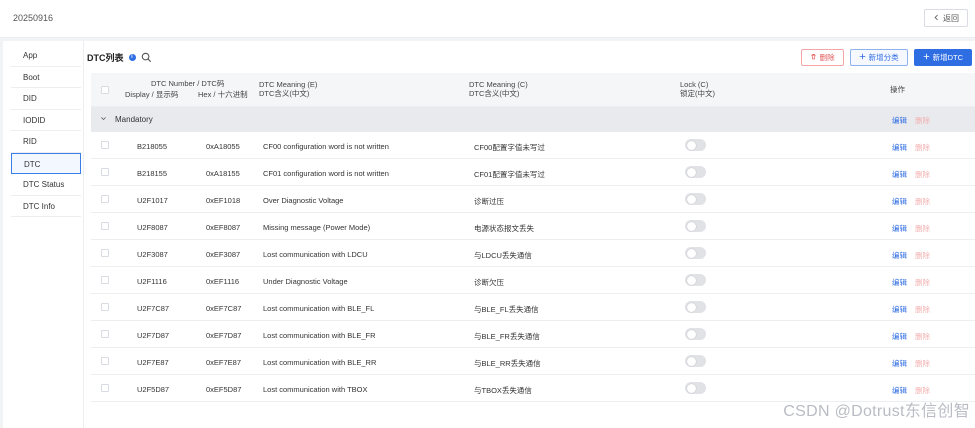 The height and width of the screenshot is (428, 975). What do you see at coordinates (487, 19) in the screenshot?
I see `top-bar: 20250916 返回` at bounding box center [487, 19].